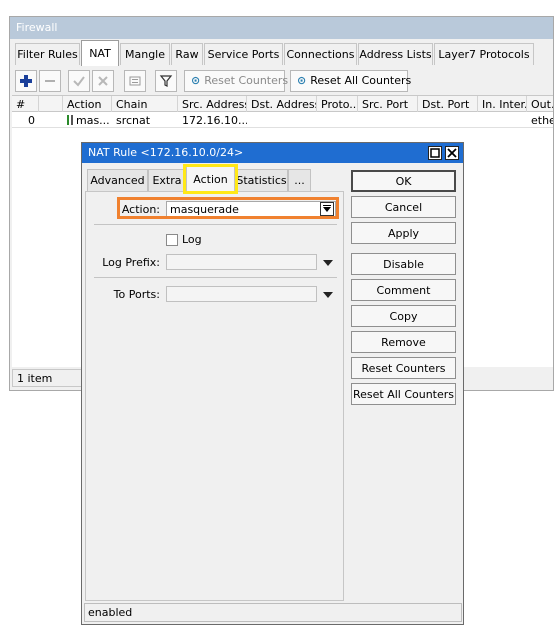 Image resolution: width=554 pixels, height=633 pixels. What do you see at coordinates (166, 152) in the screenshot?
I see `dialog-title: NAT Rule <172.16.10.0/24>` at bounding box center [166, 152].